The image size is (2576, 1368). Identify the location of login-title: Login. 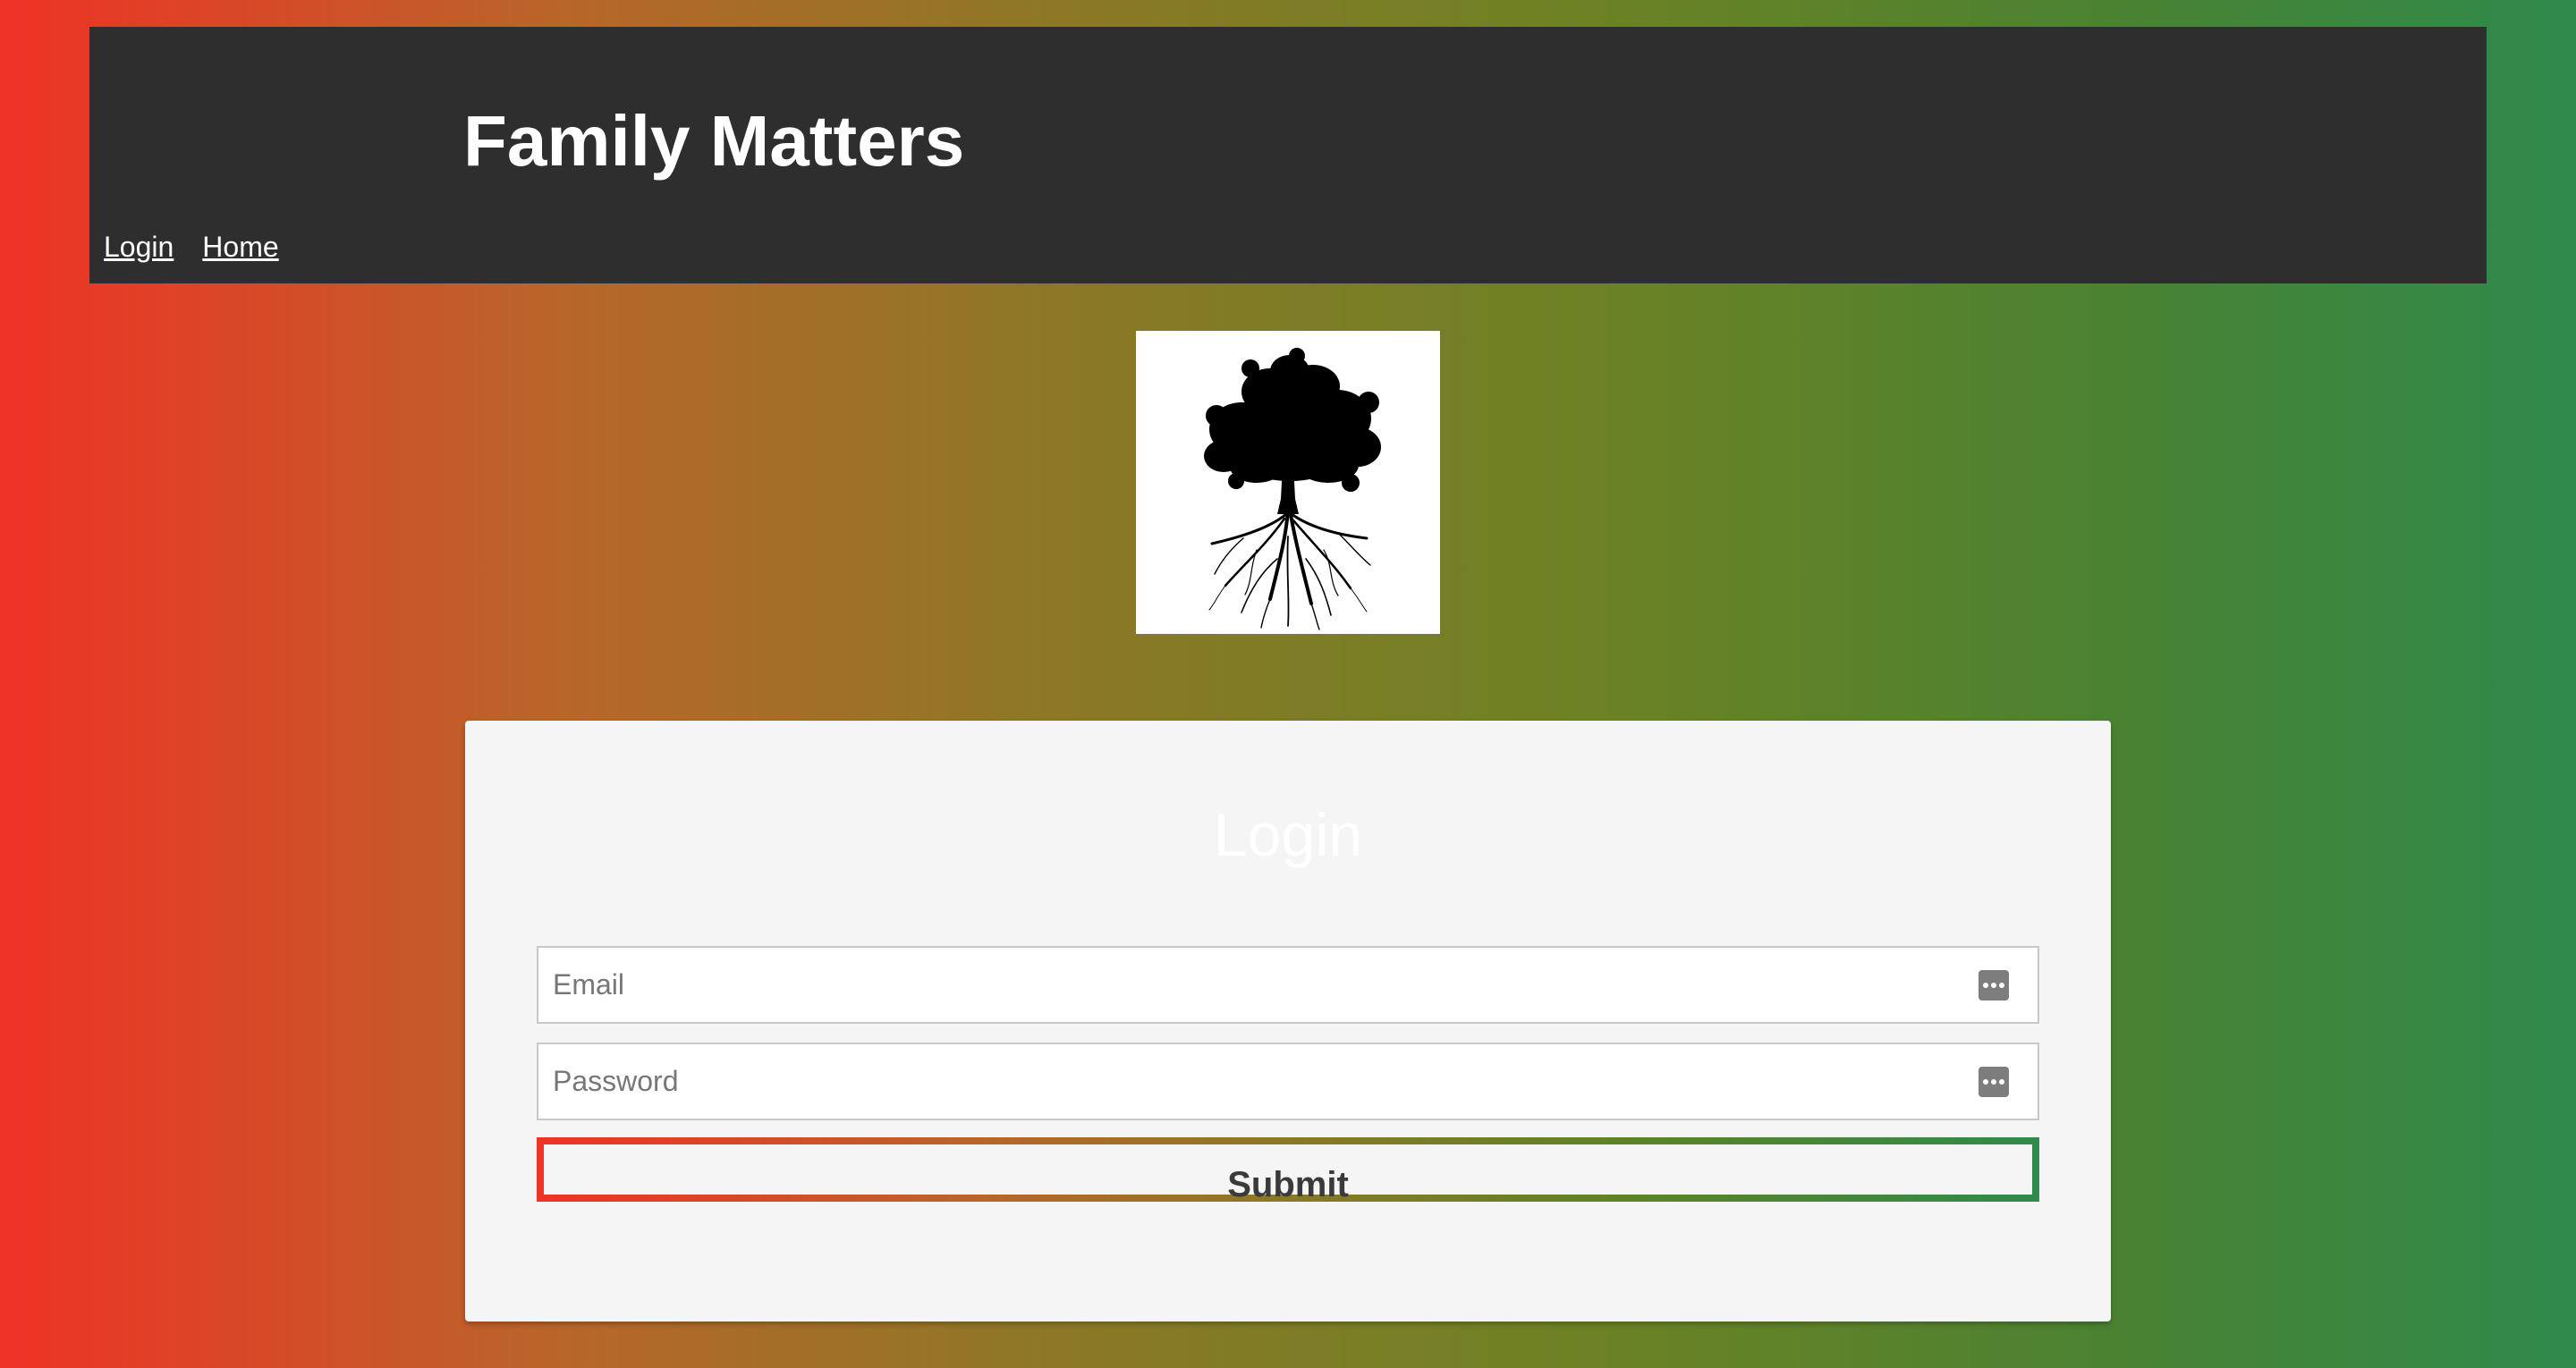
(1288, 835).